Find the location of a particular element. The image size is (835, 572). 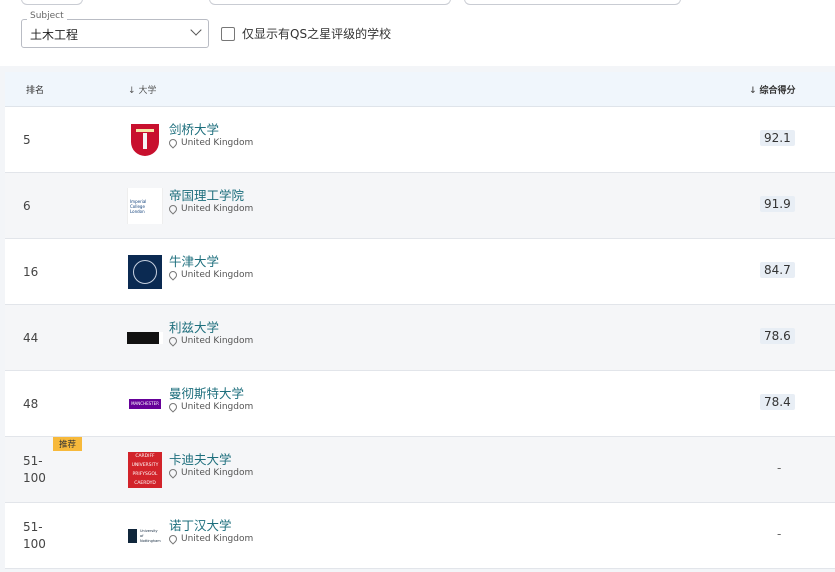

university-name-link: 利兹大学 is located at coordinates (194, 326).